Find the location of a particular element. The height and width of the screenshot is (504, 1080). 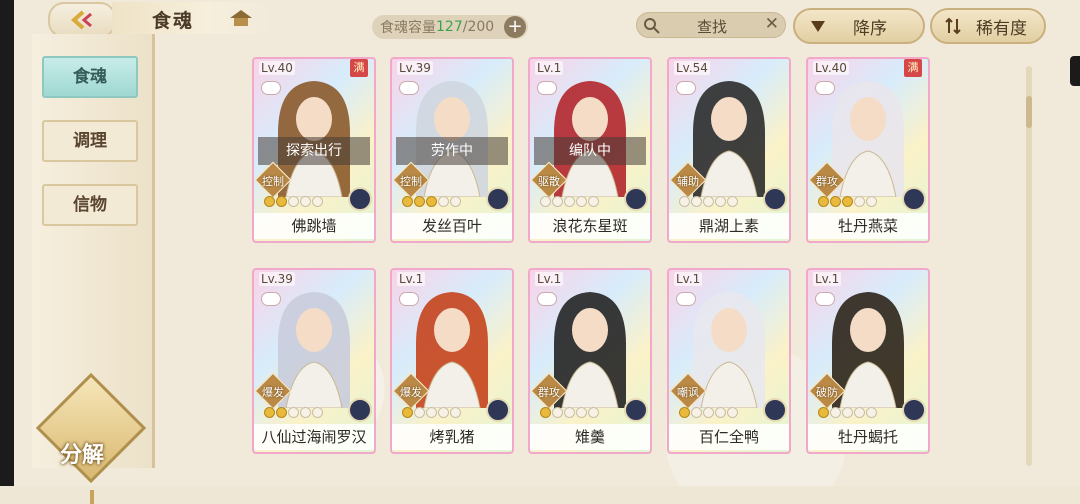

food-soul-card: Lv.40 满 群攻 牡丹燕菜 is located at coordinates (868, 150).